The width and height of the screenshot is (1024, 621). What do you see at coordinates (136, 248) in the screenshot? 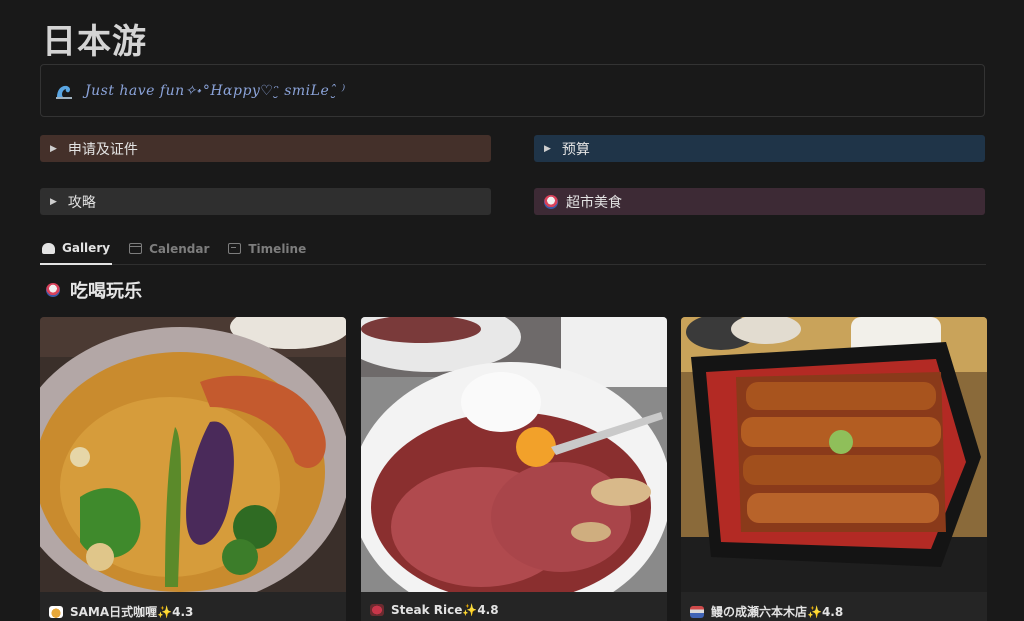
I see `calendar-icon` at bounding box center [136, 248].